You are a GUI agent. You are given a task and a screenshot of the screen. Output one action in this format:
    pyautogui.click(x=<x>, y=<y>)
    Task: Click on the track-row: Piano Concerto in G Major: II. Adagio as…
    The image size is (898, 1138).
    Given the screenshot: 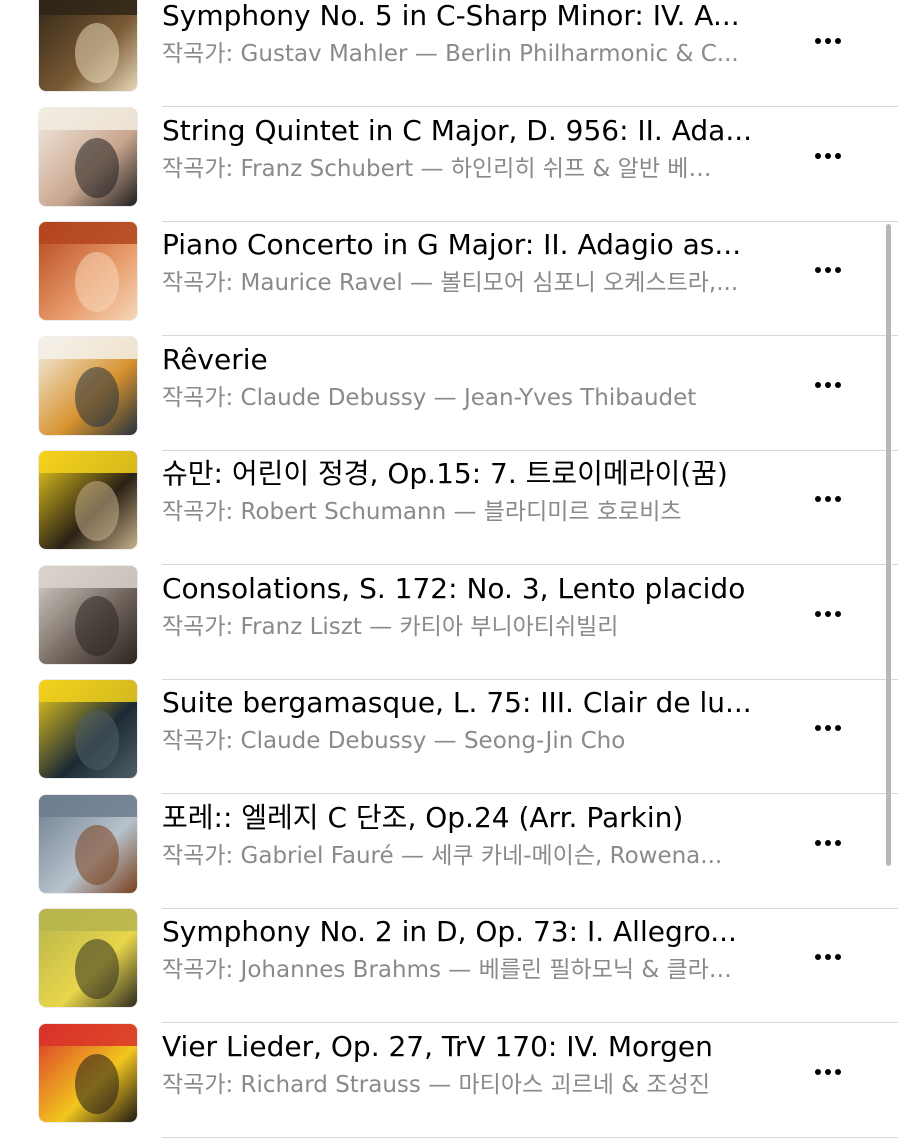 What is the action you would take?
    pyautogui.click(x=449, y=279)
    